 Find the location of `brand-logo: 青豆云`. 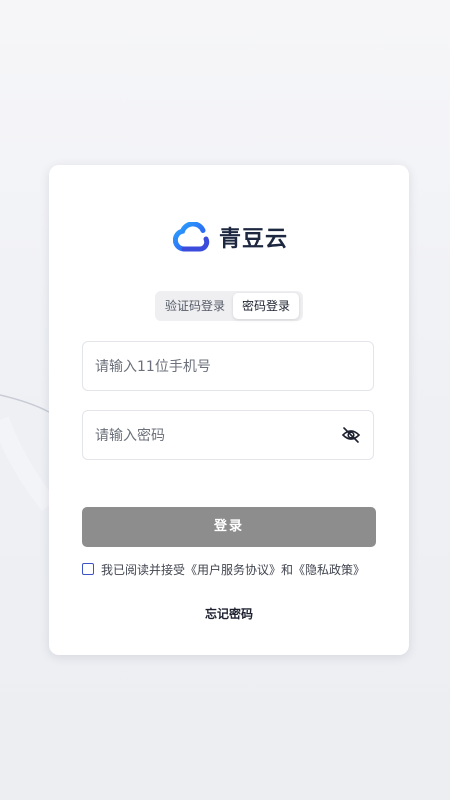

brand-logo: 青豆云 is located at coordinates (230, 237).